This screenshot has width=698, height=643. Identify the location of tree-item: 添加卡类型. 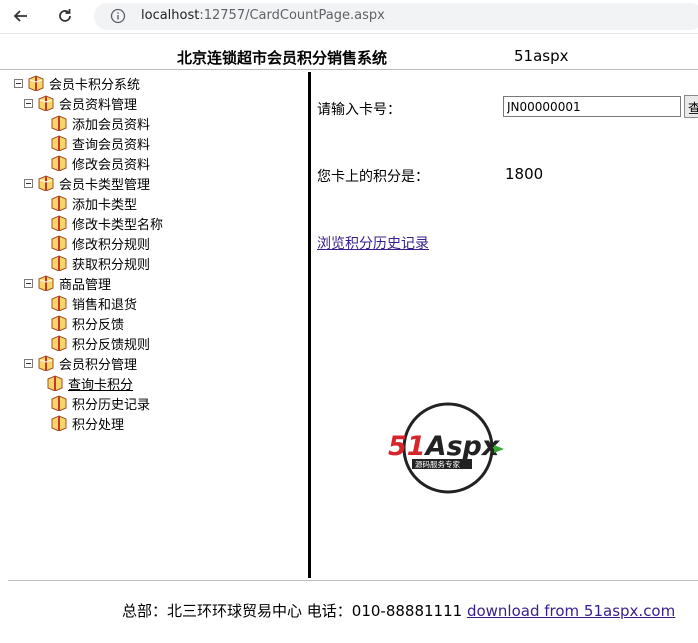
(93, 203).